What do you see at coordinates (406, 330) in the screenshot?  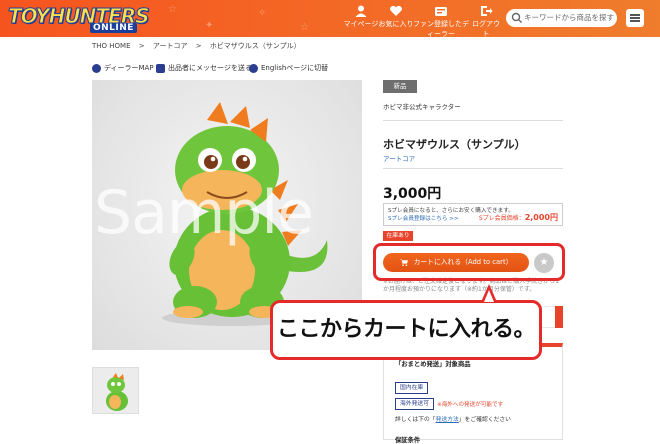 I see `instruction-callout: ここからカートに入れる。` at bounding box center [406, 330].